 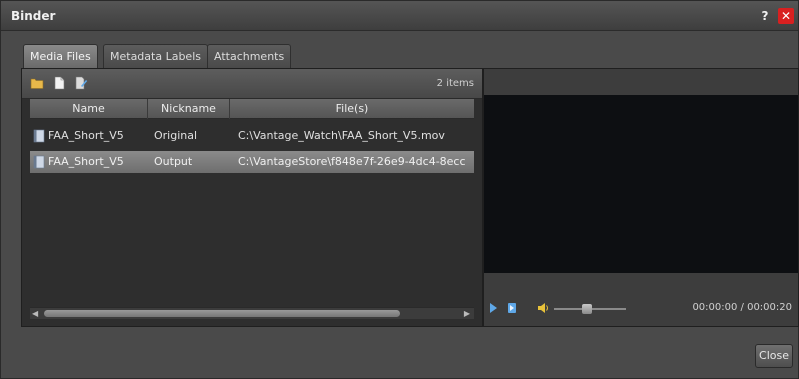 What do you see at coordinates (512, 308) in the screenshot?
I see `step-forward-icon` at bounding box center [512, 308].